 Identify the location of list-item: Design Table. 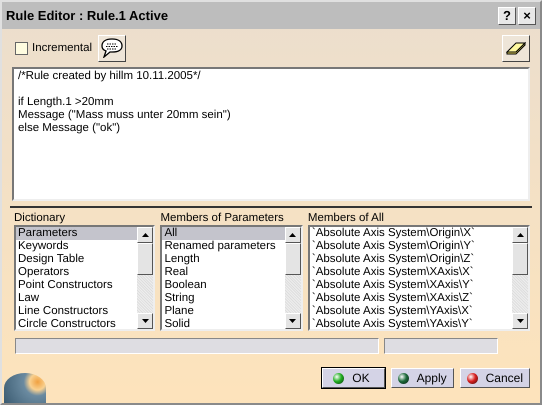
(77, 259).